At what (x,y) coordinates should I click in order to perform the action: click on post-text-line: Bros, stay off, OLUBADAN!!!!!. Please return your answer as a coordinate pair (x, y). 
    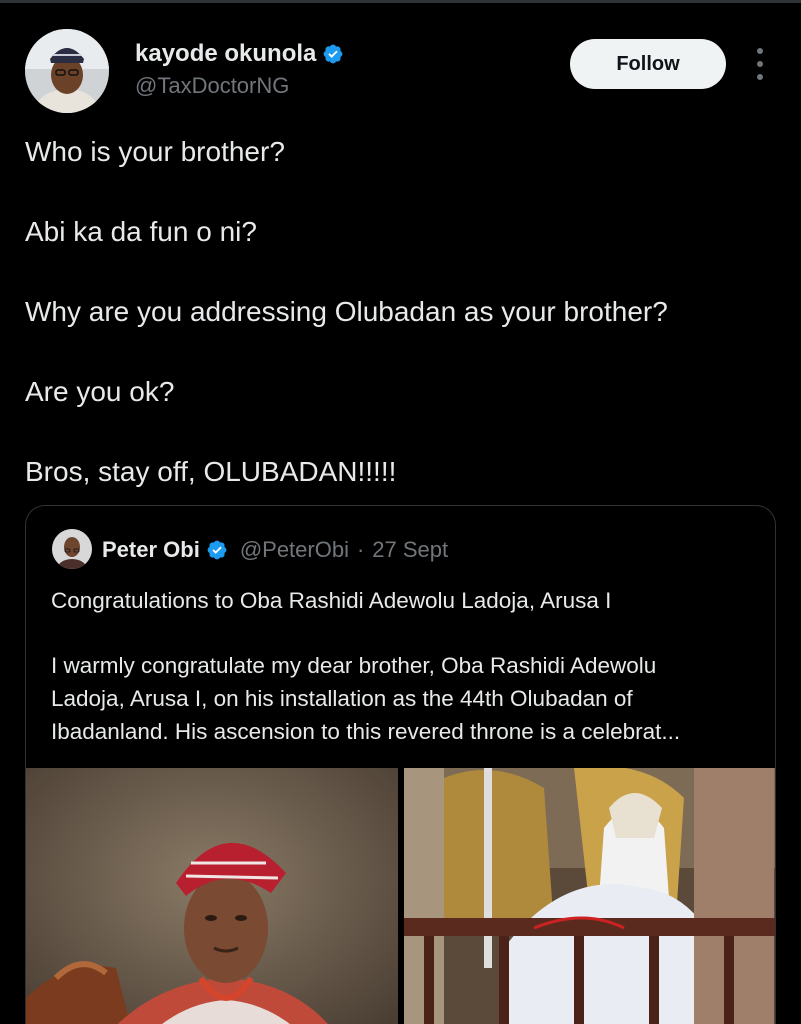
    Looking at the image, I should click on (211, 471).